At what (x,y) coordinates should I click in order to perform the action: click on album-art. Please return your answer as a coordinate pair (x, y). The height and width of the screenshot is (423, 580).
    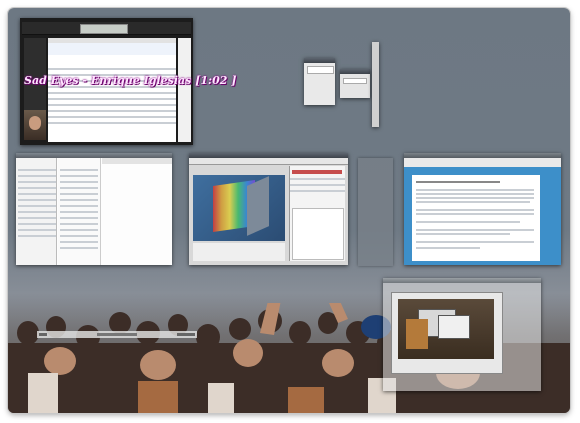
    Looking at the image, I should click on (35, 125).